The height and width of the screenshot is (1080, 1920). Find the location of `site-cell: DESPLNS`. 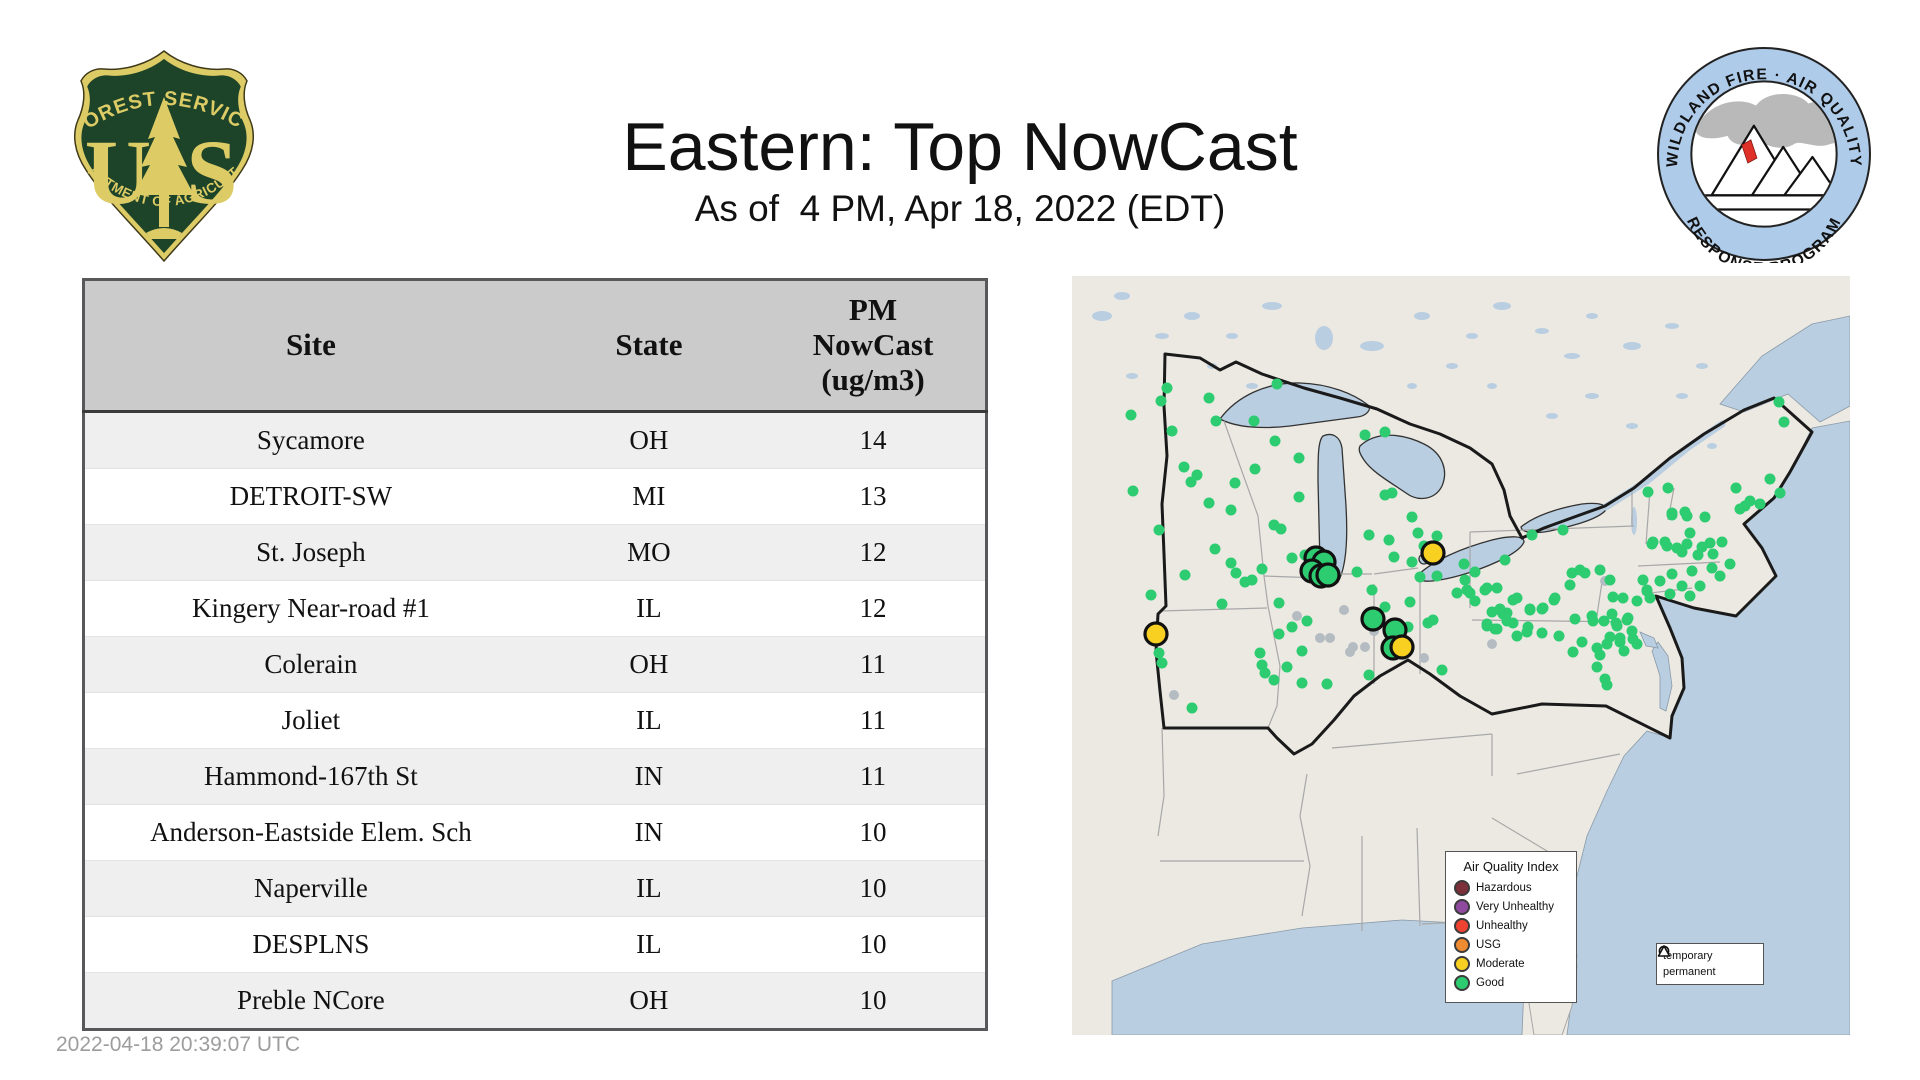

site-cell: DESPLNS is located at coordinates (311, 944).